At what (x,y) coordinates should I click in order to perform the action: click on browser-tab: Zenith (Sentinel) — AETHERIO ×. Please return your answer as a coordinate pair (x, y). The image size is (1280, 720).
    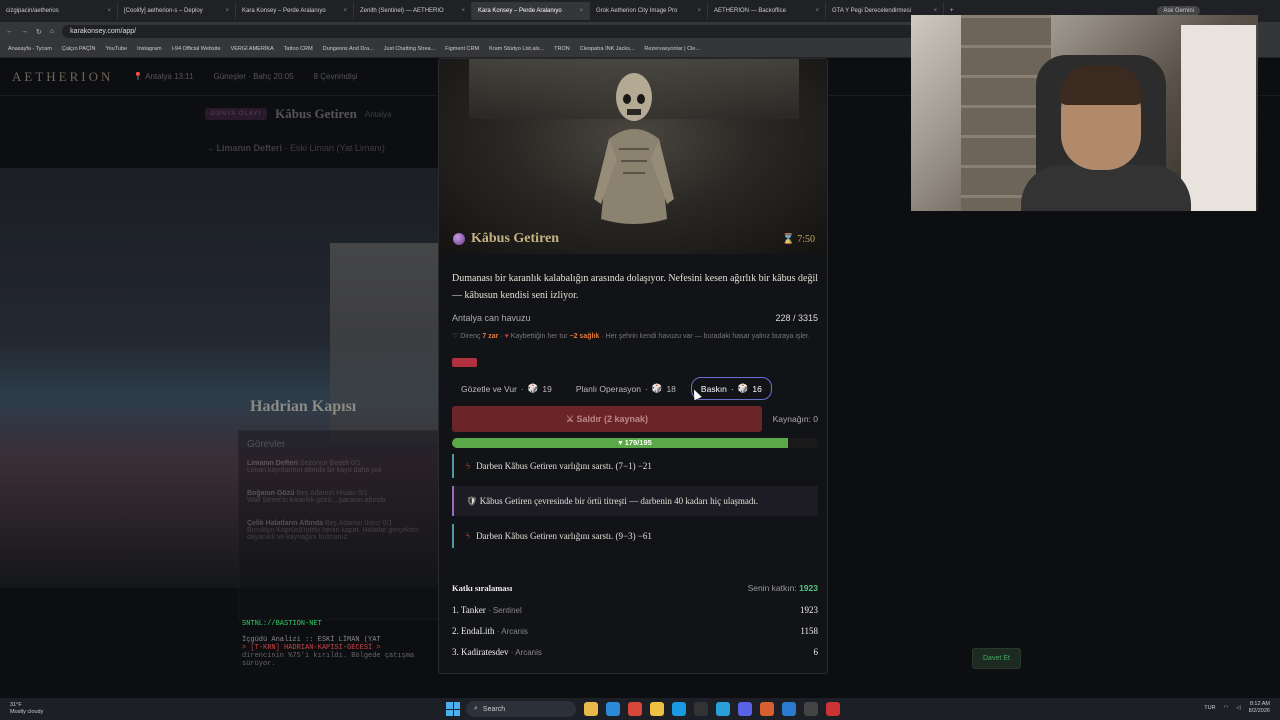
    Looking at the image, I should click on (413, 11).